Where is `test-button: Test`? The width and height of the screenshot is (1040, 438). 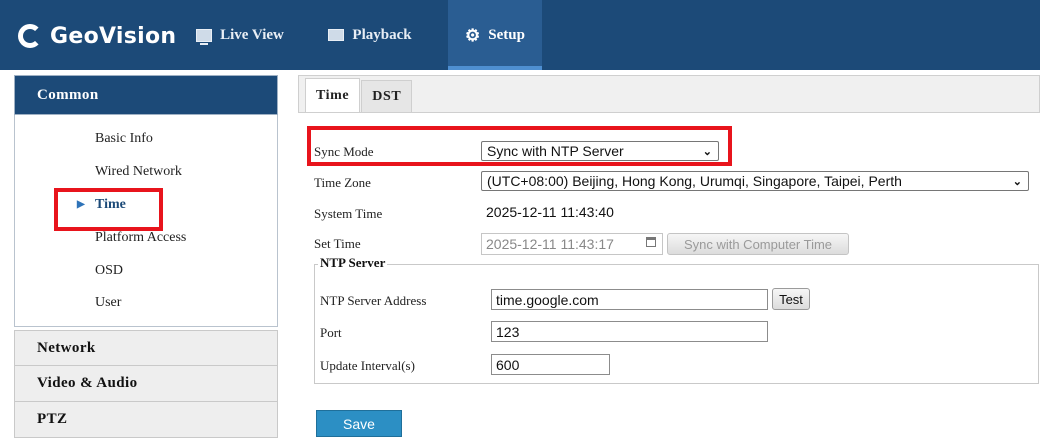 test-button: Test is located at coordinates (791, 299).